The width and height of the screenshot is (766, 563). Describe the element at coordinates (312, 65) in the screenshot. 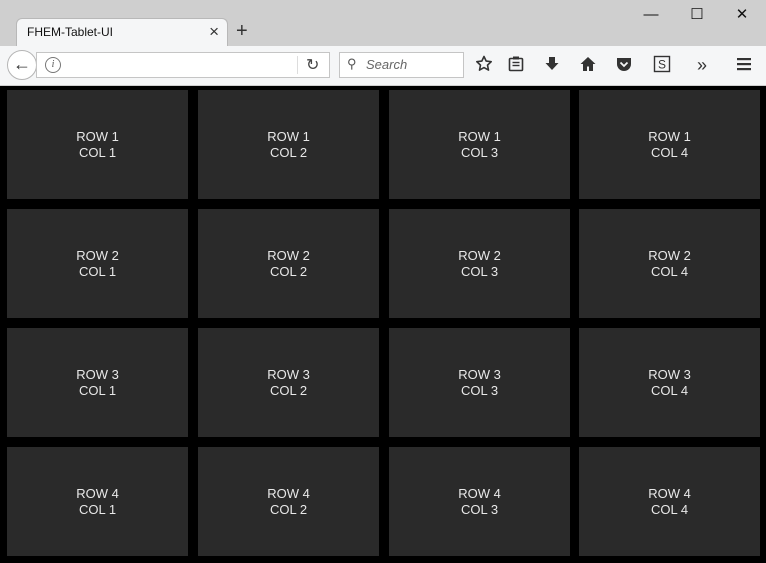

I see `reload-icon: ↻` at that location.